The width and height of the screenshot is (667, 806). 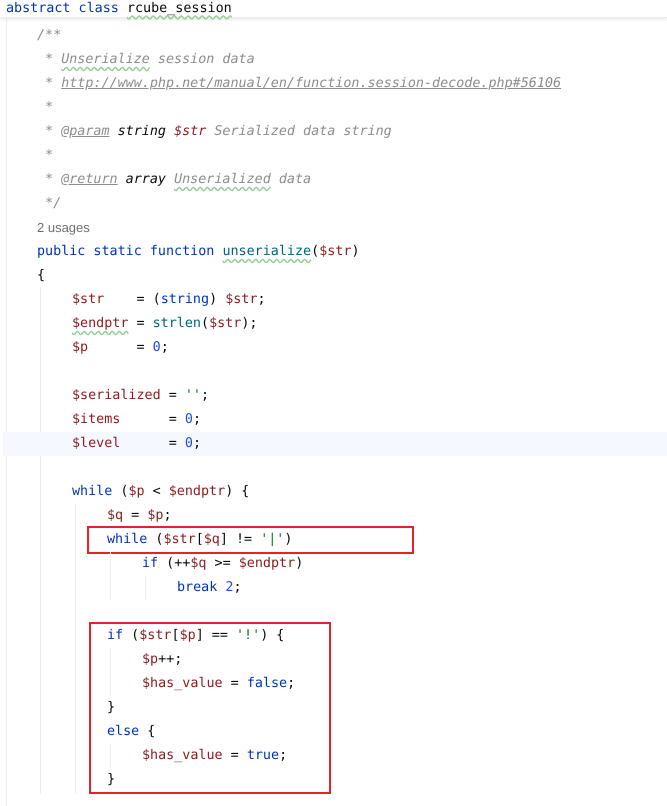 What do you see at coordinates (219, 684) in the screenshot?
I see `code-line: $has_value = false;` at bounding box center [219, 684].